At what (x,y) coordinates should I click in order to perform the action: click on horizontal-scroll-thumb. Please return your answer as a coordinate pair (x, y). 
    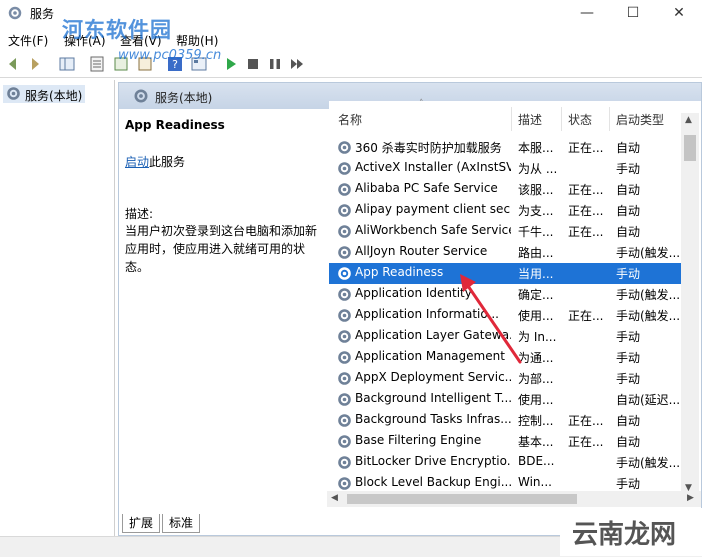
    Looking at the image, I should click on (462, 499).